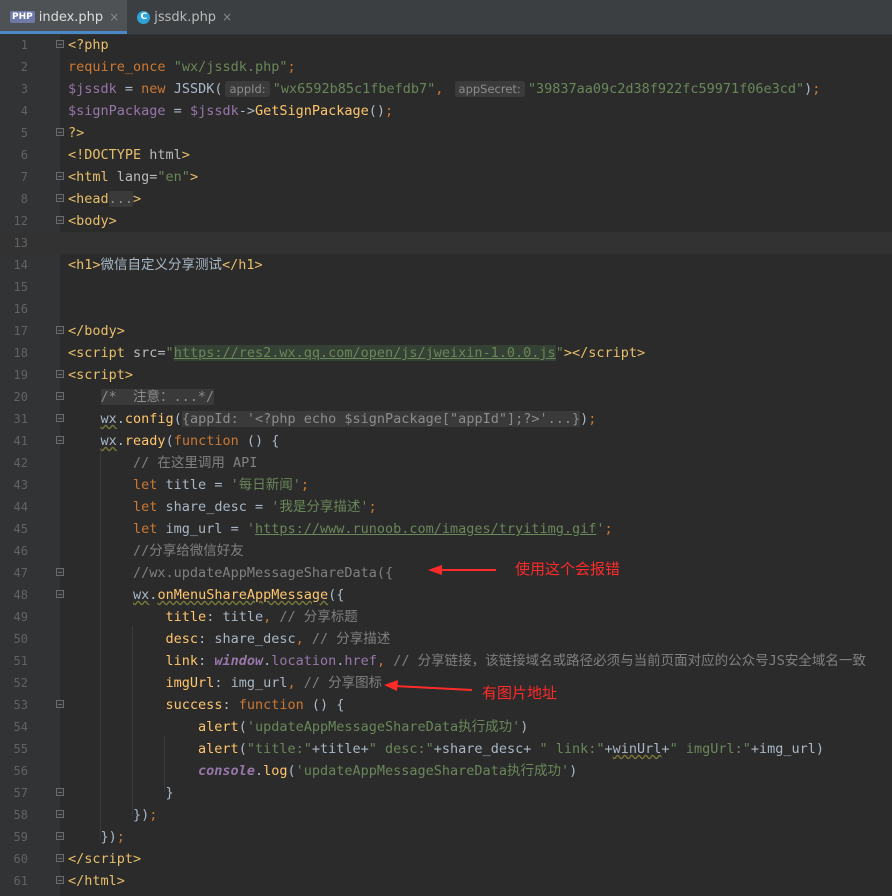 The image size is (892, 896). I want to click on annotation-arrows, so click(440, 628).